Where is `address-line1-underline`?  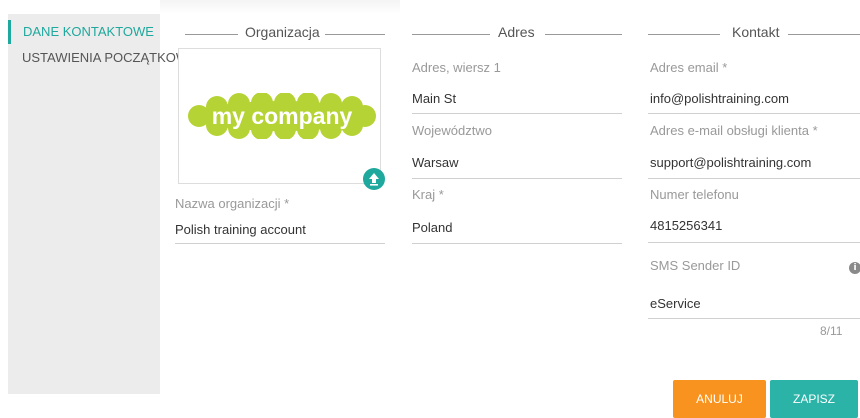
address-line1-underline is located at coordinates (517, 113).